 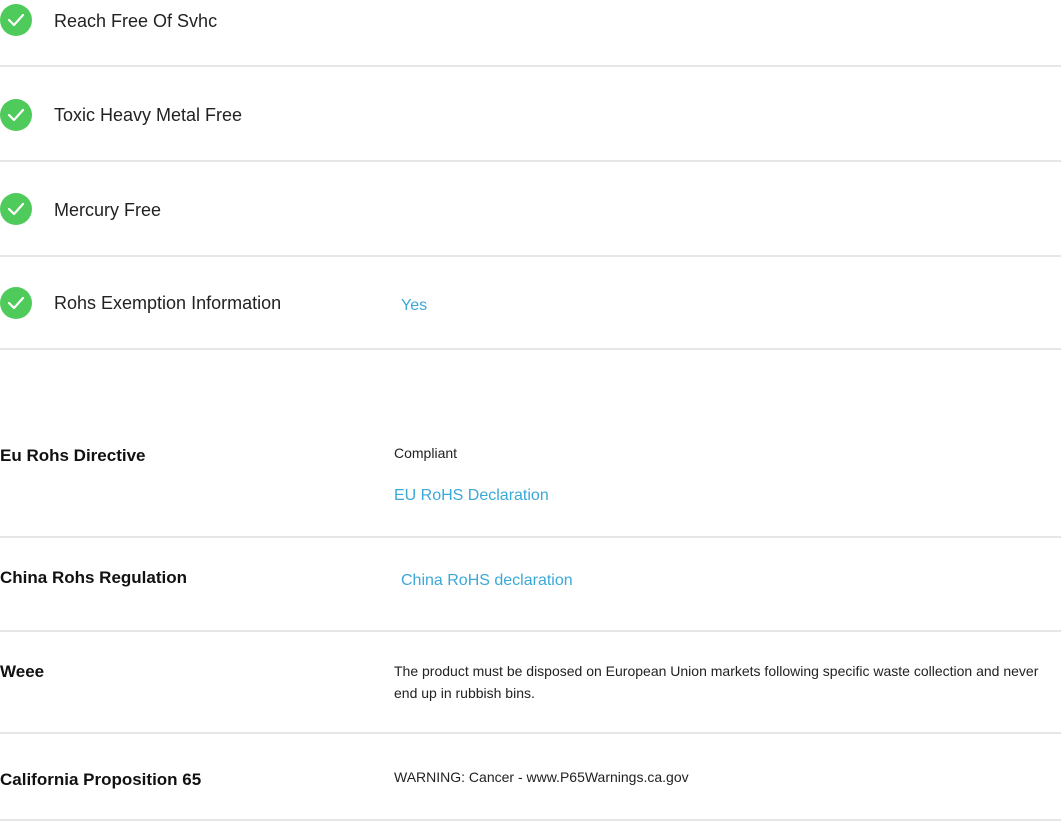 What do you see at coordinates (136, 21) in the screenshot?
I see `feature-label: Reach Free Of Svhc` at bounding box center [136, 21].